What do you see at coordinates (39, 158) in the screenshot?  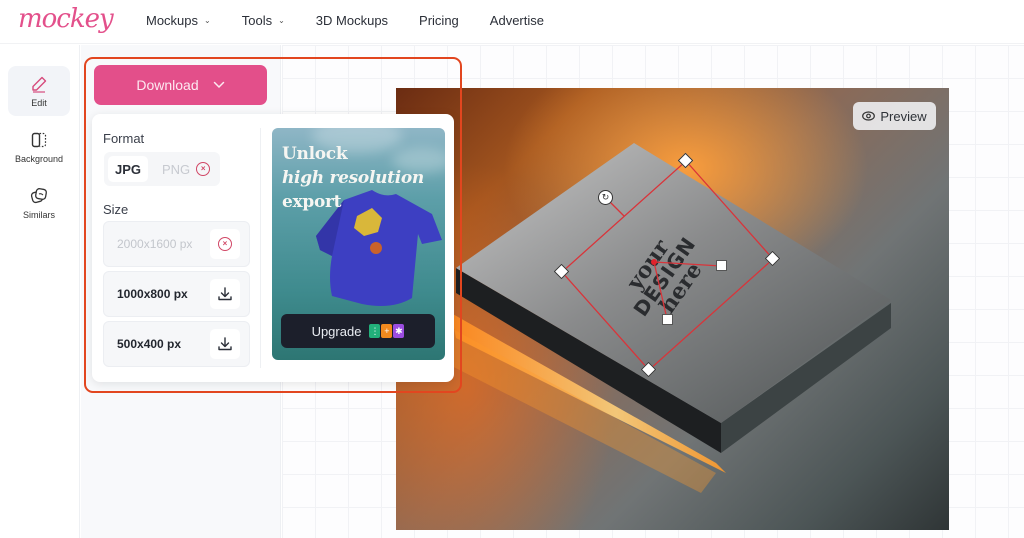 I see `rail-label: Background` at bounding box center [39, 158].